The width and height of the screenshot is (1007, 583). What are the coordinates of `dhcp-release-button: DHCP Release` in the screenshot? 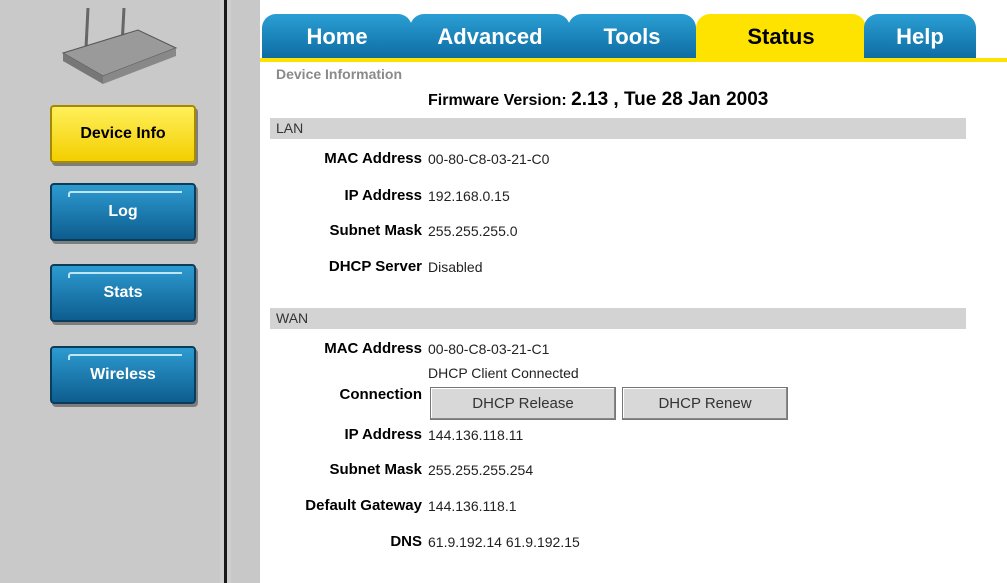 It's located at (523, 403).